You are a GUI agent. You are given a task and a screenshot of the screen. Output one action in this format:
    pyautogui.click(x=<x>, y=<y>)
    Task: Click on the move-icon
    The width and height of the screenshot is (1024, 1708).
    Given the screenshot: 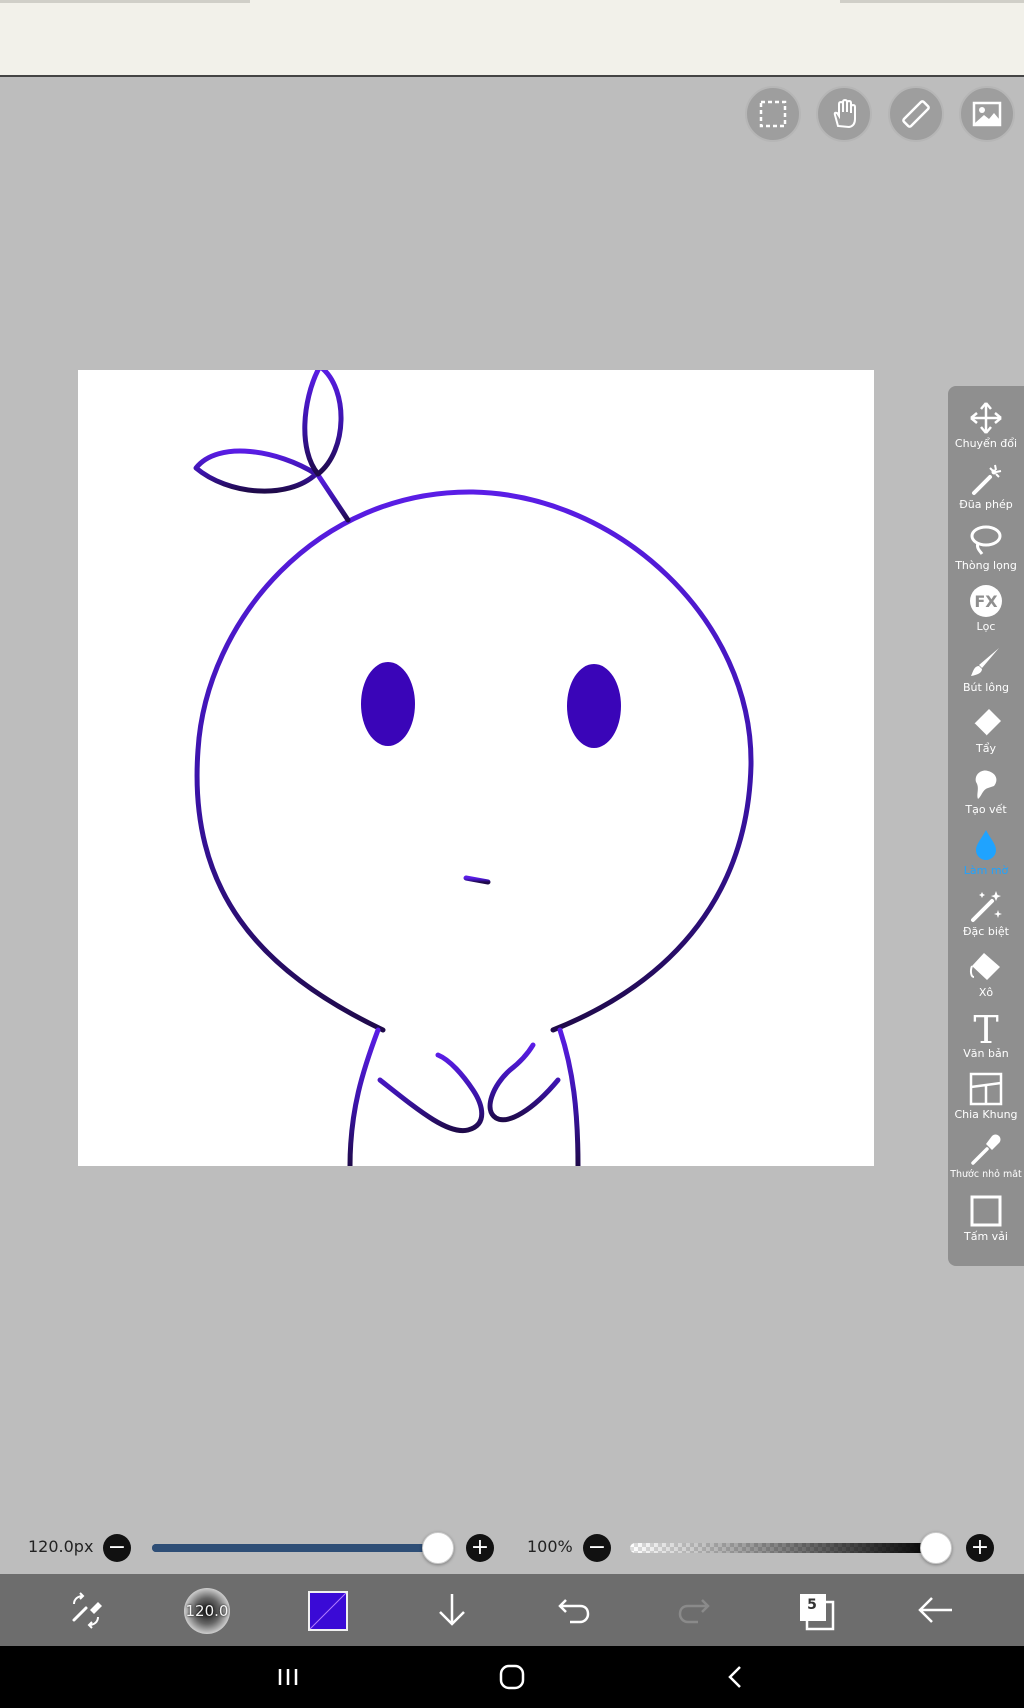 What is the action you would take?
    pyautogui.click(x=986, y=418)
    